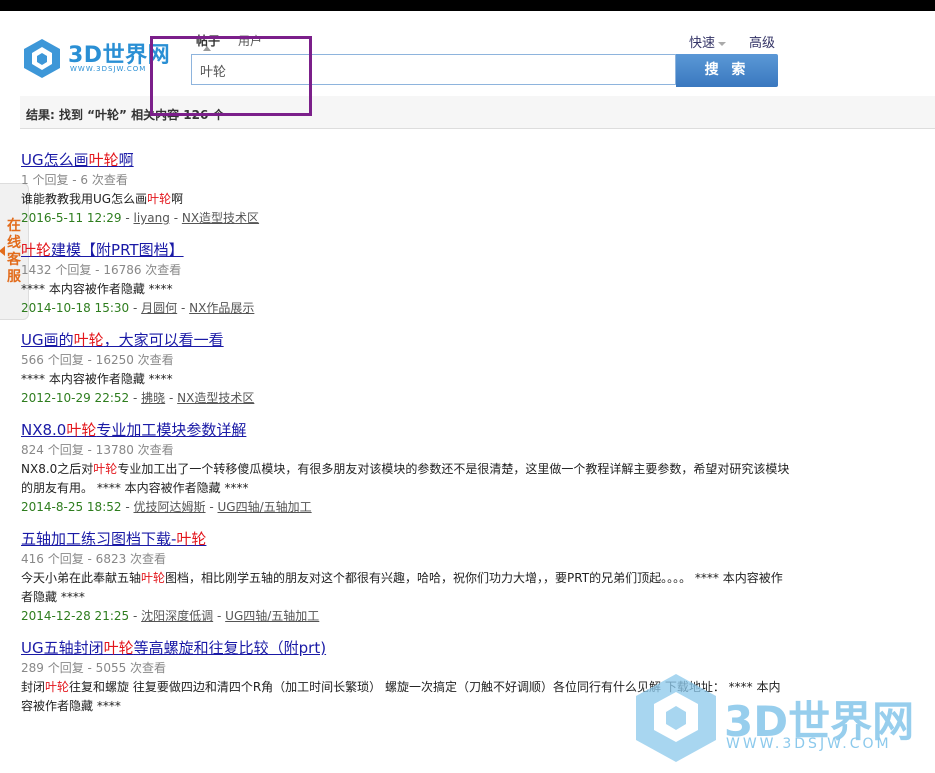 This screenshot has width=935, height=773. What do you see at coordinates (14, 251) in the screenshot?
I see `online-service-label: 在 线 客 服` at bounding box center [14, 251].